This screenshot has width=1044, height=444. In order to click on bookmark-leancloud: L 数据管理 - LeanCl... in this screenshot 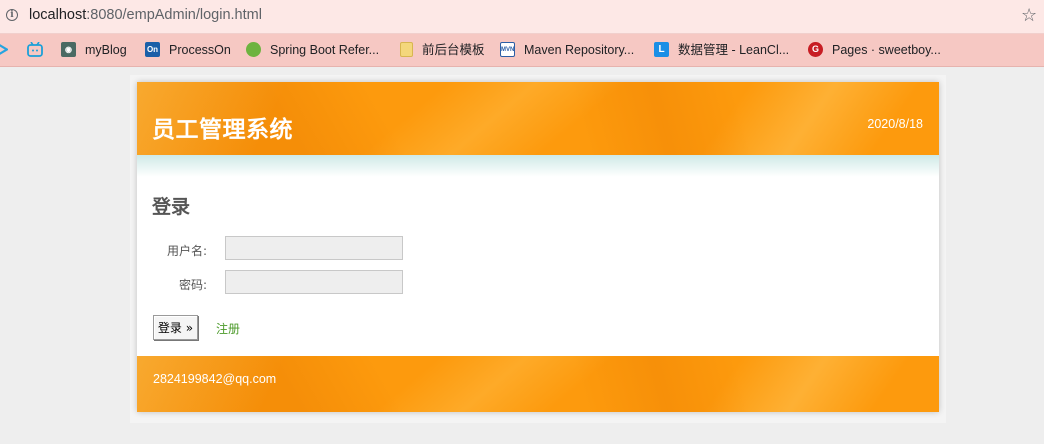, I will do `click(721, 50)`.